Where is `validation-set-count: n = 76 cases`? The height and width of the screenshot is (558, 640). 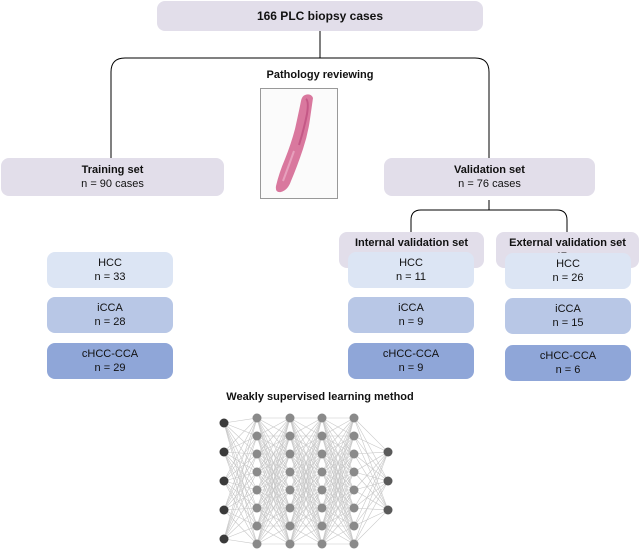
validation-set-count: n = 76 cases is located at coordinates (489, 184).